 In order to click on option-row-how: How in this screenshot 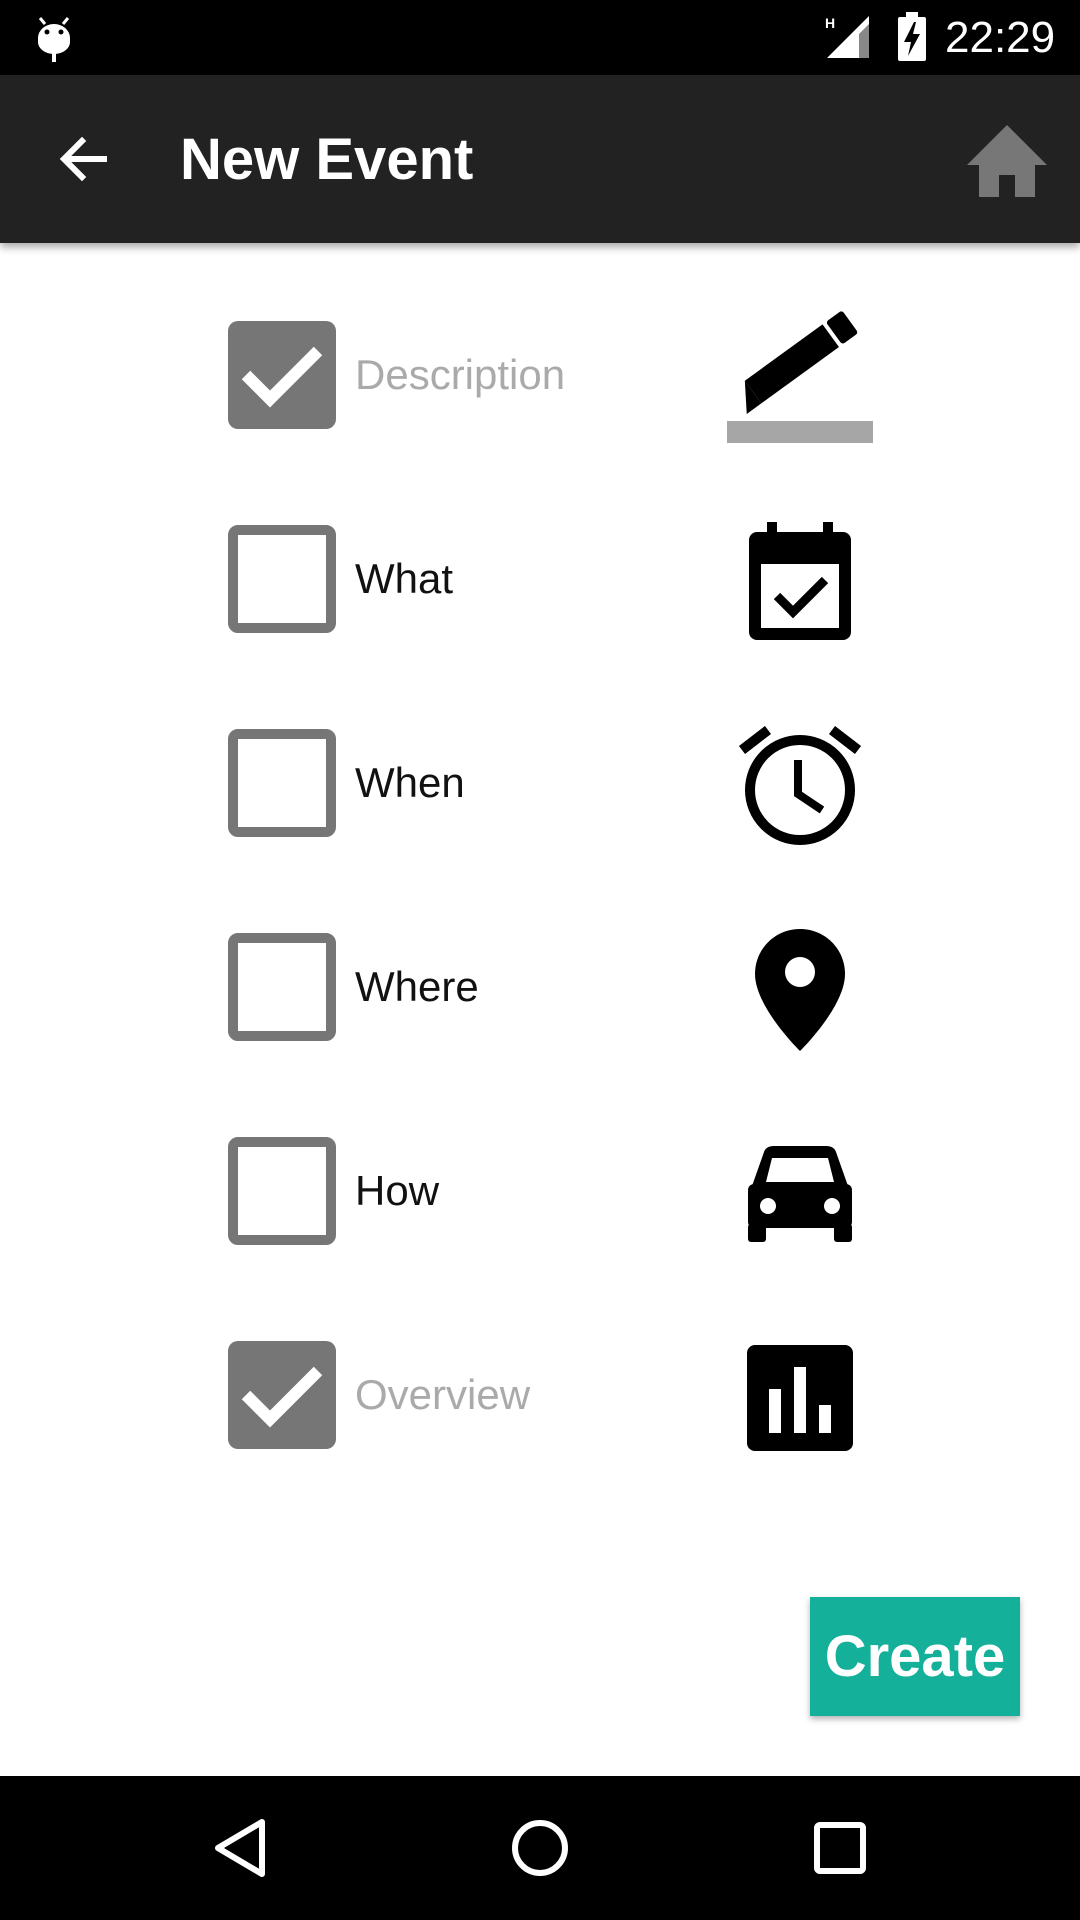, I will do `click(540, 1197)`.